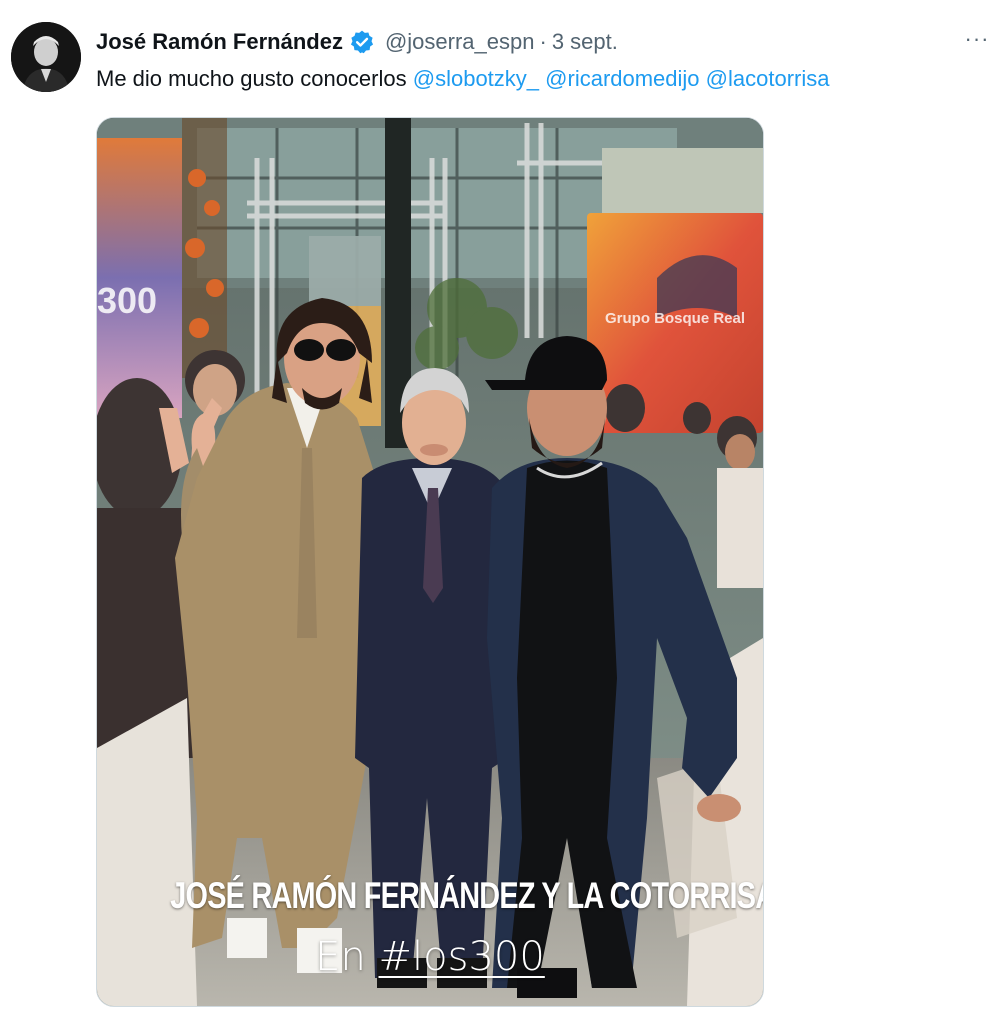 The width and height of the screenshot is (992, 1012). What do you see at coordinates (977, 39) in the screenshot?
I see `more-options-icon: ···` at bounding box center [977, 39].